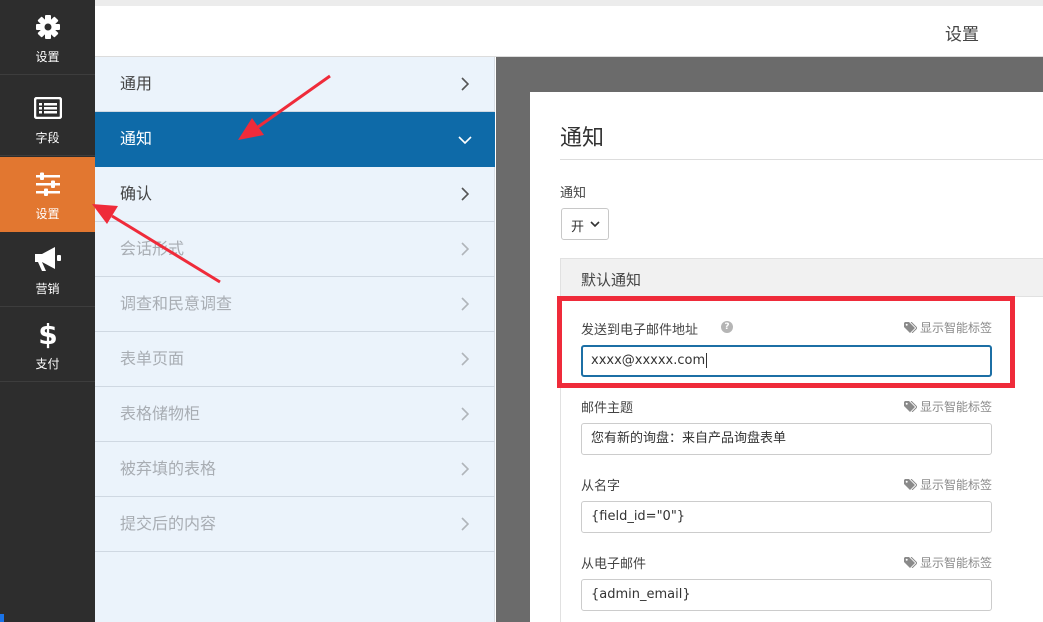  Describe the element at coordinates (801, 277) in the screenshot. I see `default-notification-header: 默认通知` at that location.